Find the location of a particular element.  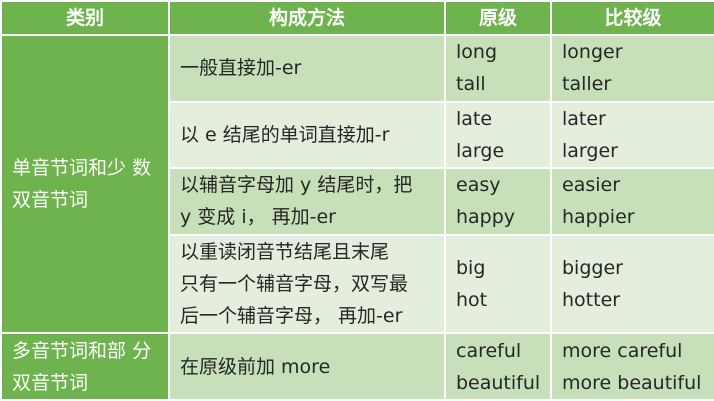

comparative-cell: easier happier is located at coordinates (632, 201).